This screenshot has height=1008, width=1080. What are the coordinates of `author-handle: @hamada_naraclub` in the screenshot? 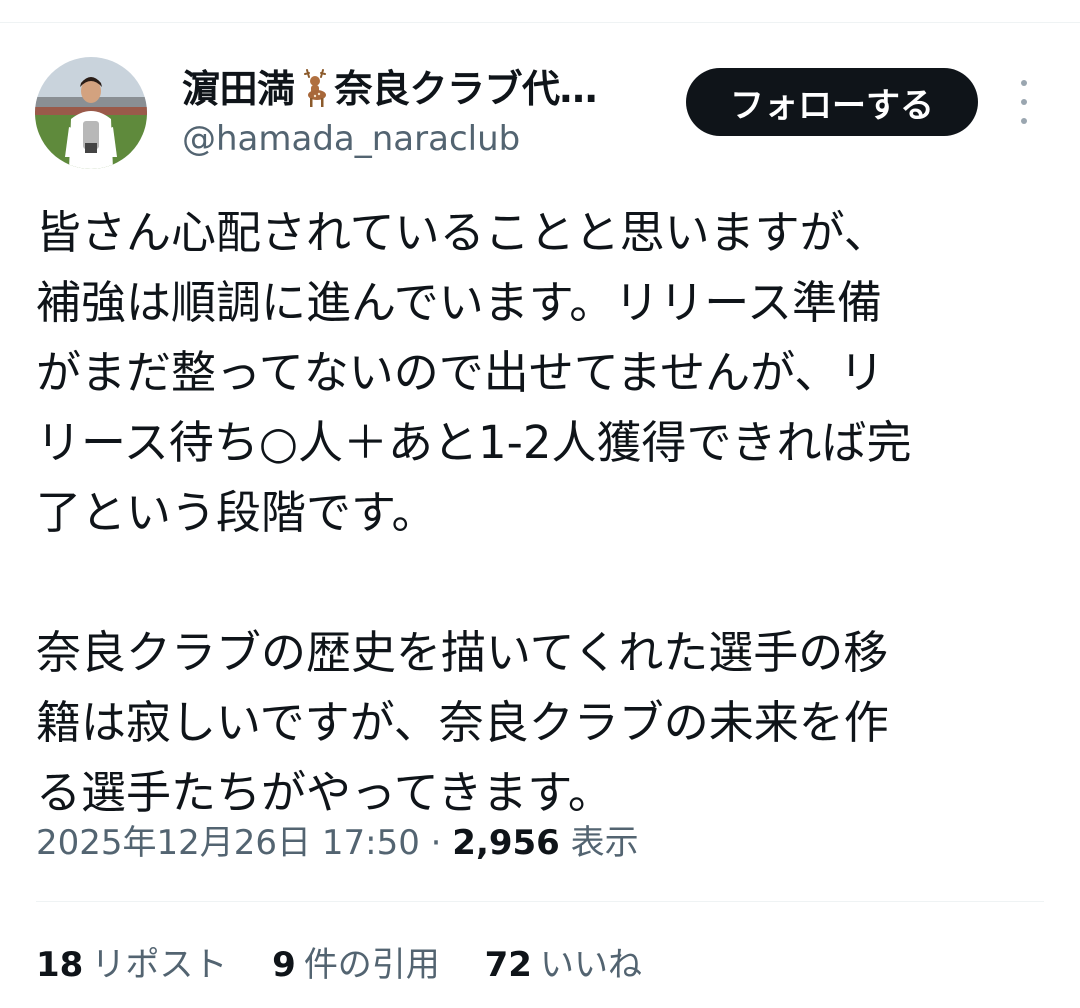 It's located at (351, 139).